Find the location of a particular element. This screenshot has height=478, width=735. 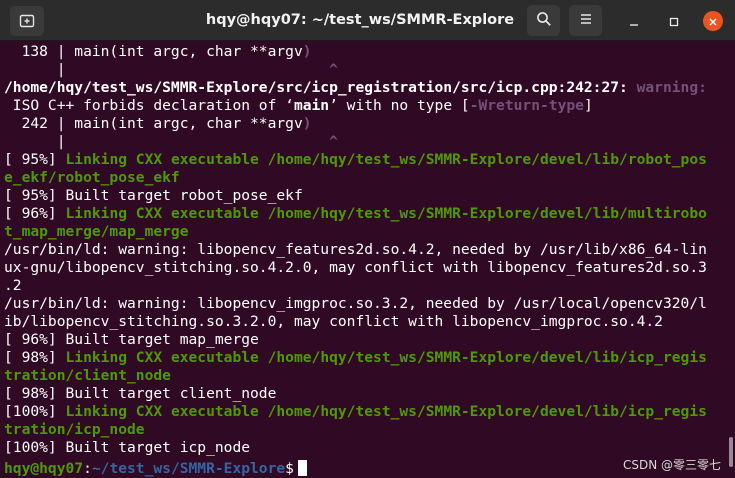

terminal-line: 138 | main(int argc, char **argv) is located at coordinates (158, 52).